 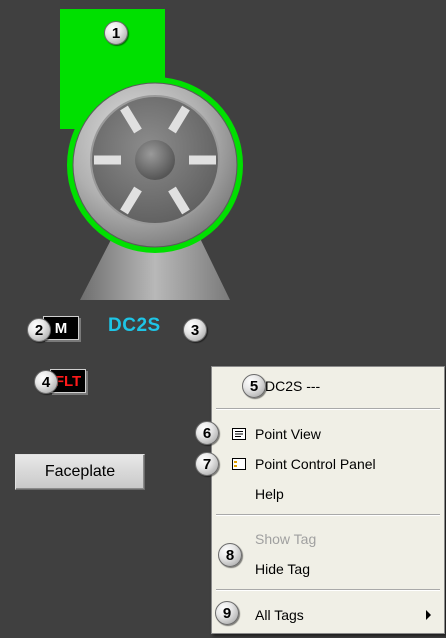 What do you see at coordinates (279, 615) in the screenshot?
I see `menu-item-label: All Tags` at bounding box center [279, 615].